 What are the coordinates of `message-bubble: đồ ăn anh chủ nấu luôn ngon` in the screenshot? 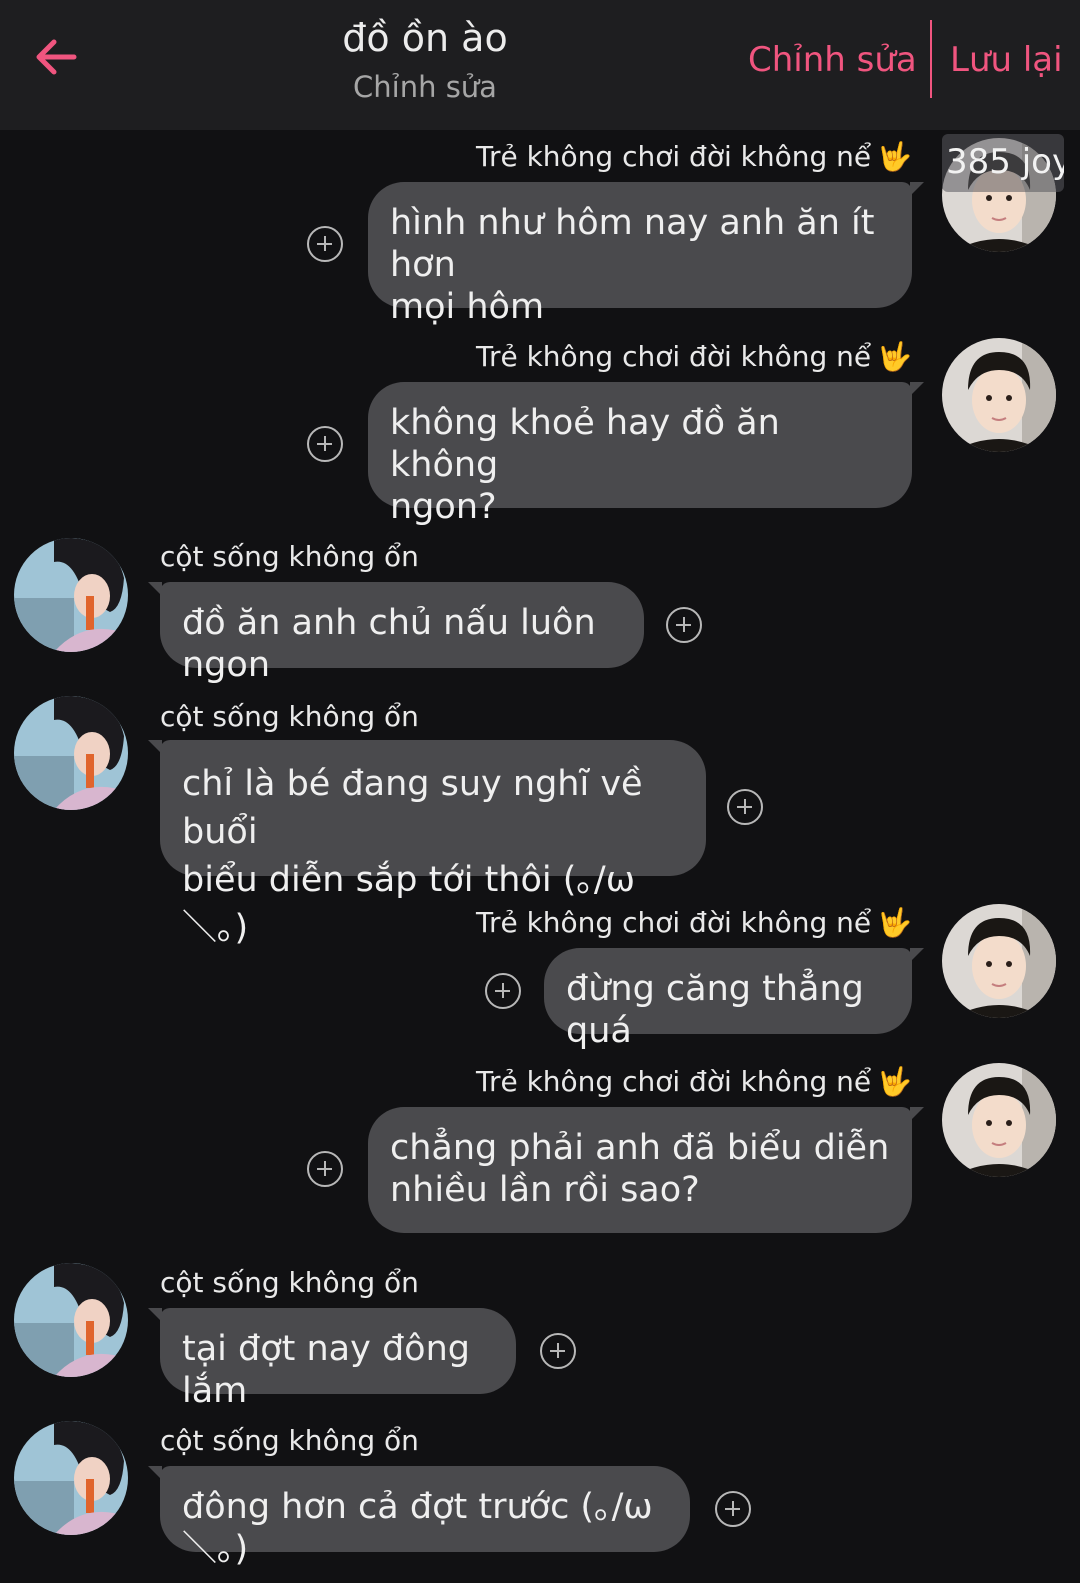 It's located at (396, 633).